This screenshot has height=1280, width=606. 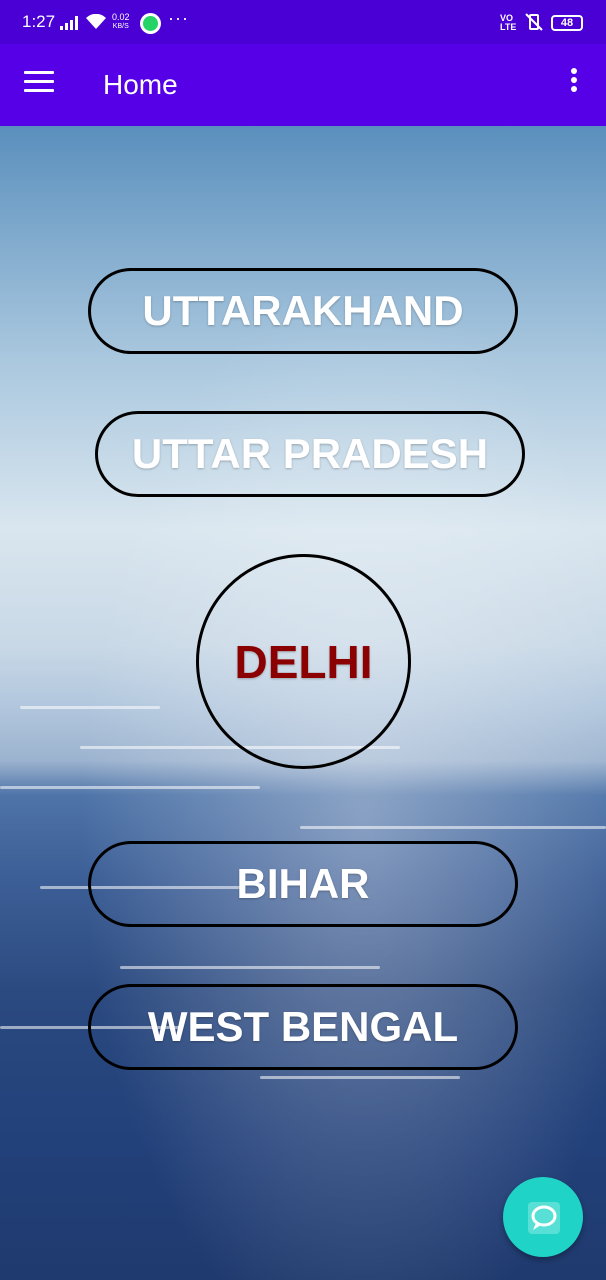 What do you see at coordinates (303, 311) in the screenshot?
I see `state-button-uttarakhand: UTTARAKHAND` at bounding box center [303, 311].